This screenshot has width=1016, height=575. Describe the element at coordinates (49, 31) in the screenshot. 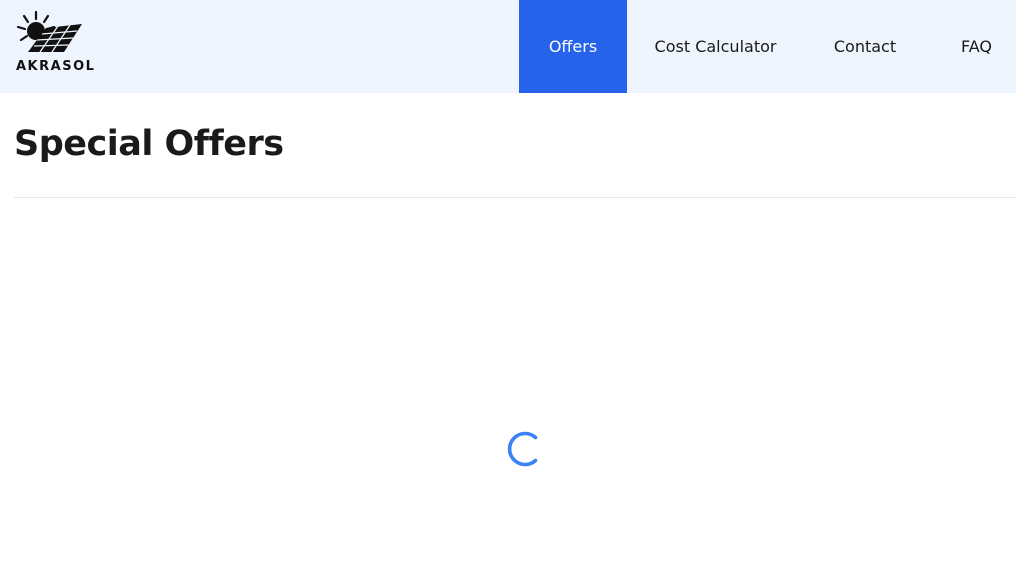

I see `solar-panel-logo-icon` at that location.